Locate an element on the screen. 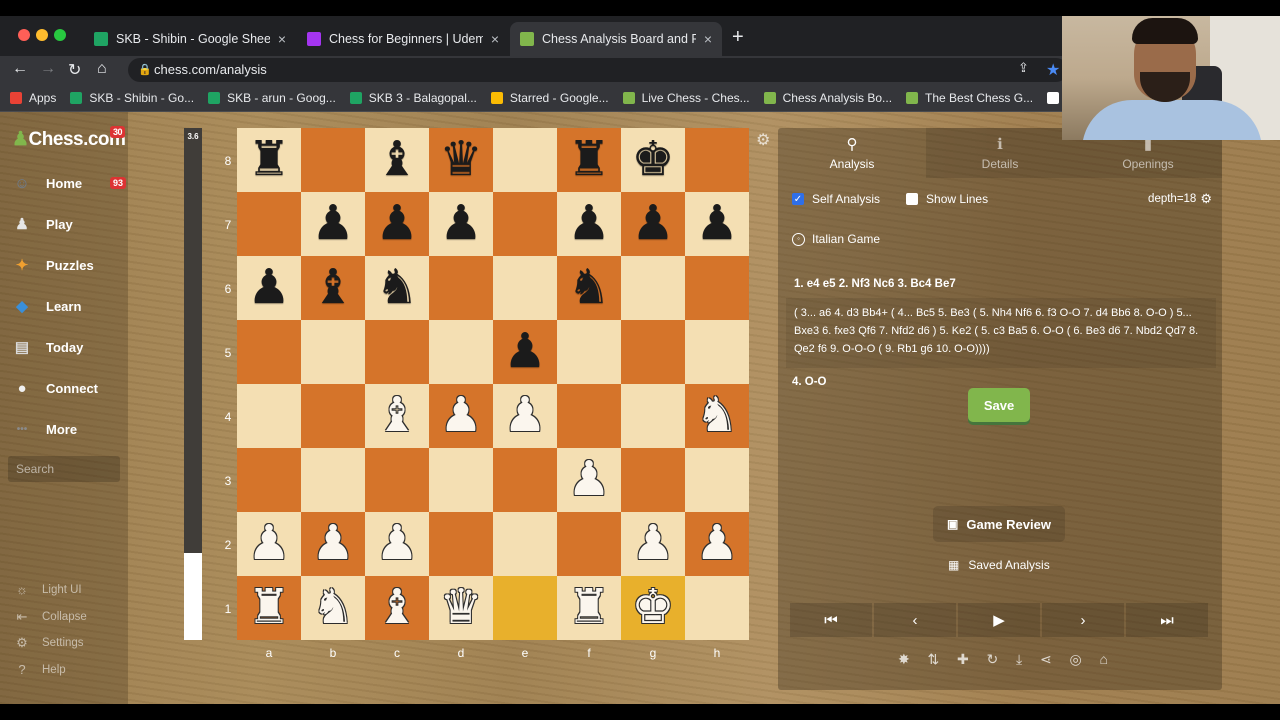  square-d8: ♛ is located at coordinates (461, 160).